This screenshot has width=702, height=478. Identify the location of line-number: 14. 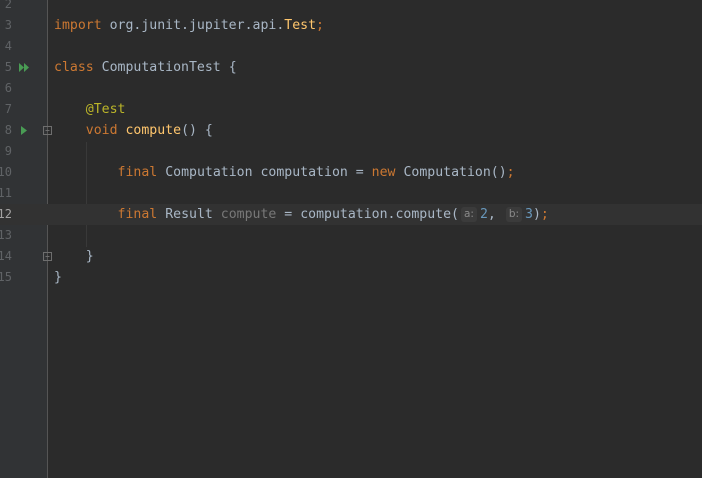
(6, 256).